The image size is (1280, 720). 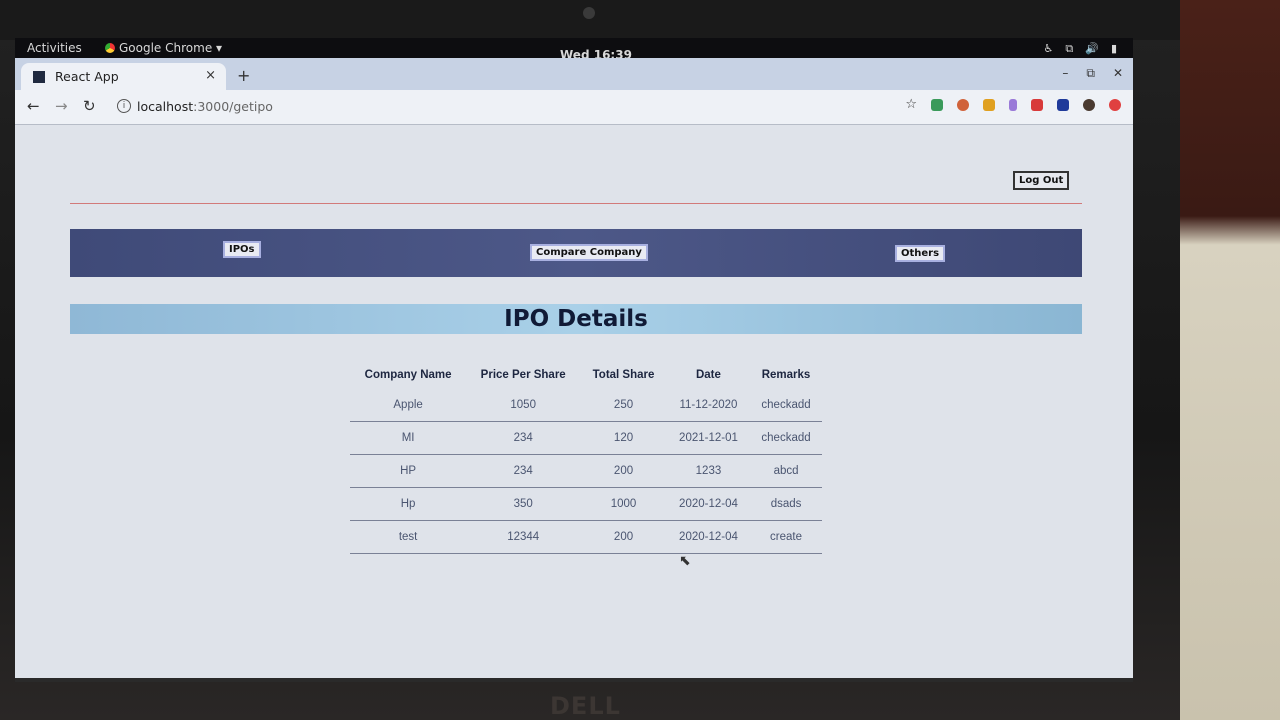 What do you see at coordinates (408, 471) in the screenshot?
I see `cell-company-name: HP` at bounding box center [408, 471].